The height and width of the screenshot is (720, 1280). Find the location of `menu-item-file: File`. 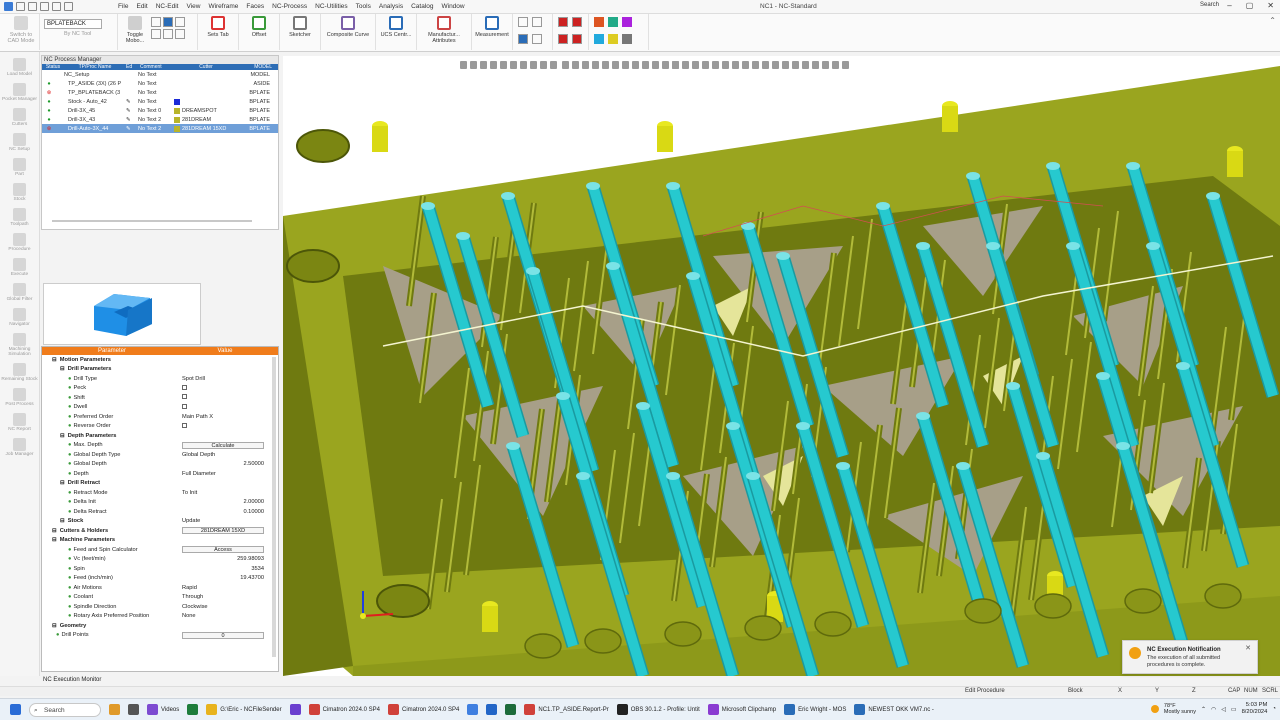

menu-item-file: File is located at coordinates (123, 6).